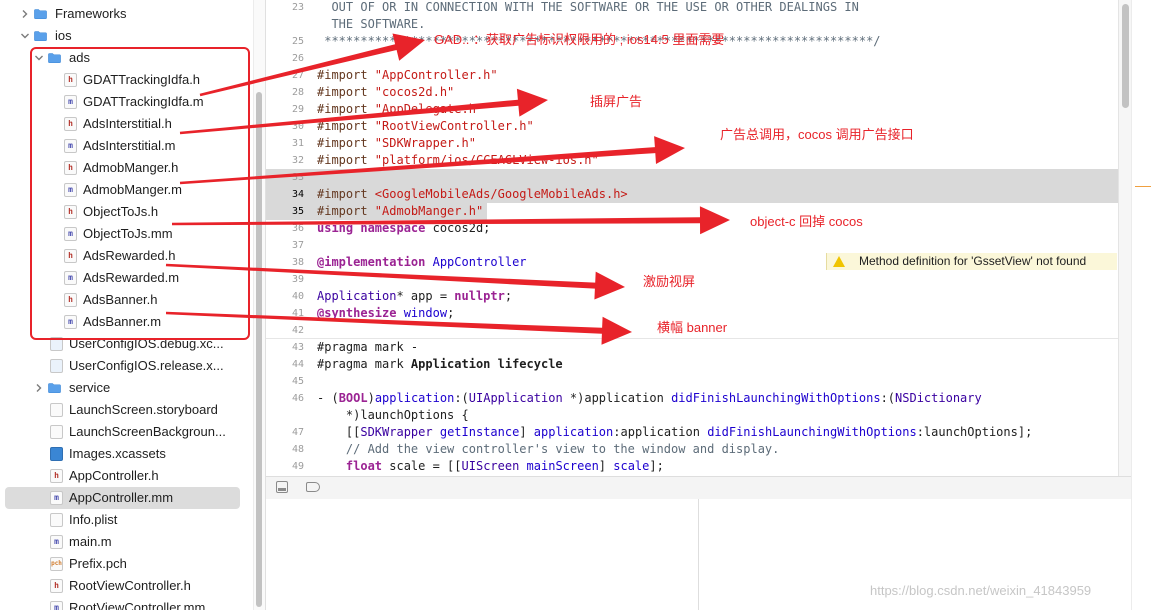 Image resolution: width=1151 pixels, height=610 pixels. What do you see at coordinates (126, 603) in the screenshot?
I see `navigator-file-row: m RootViewController.mm` at bounding box center [126, 603].